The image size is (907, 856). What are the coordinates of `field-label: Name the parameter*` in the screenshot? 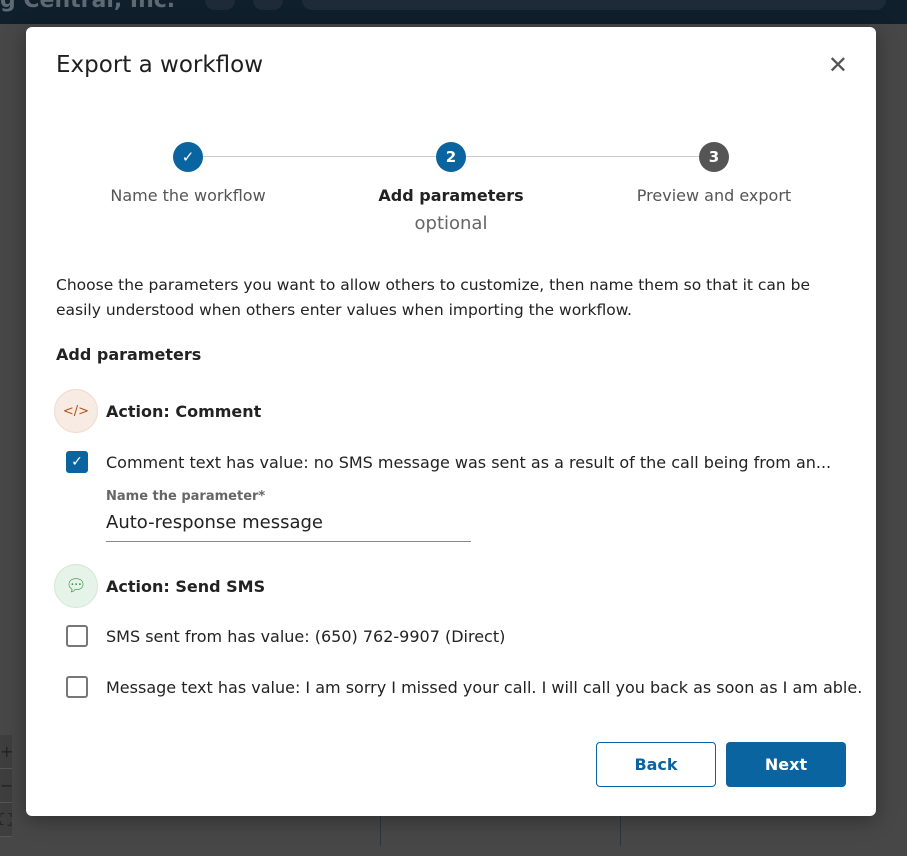 It's located at (288, 496).